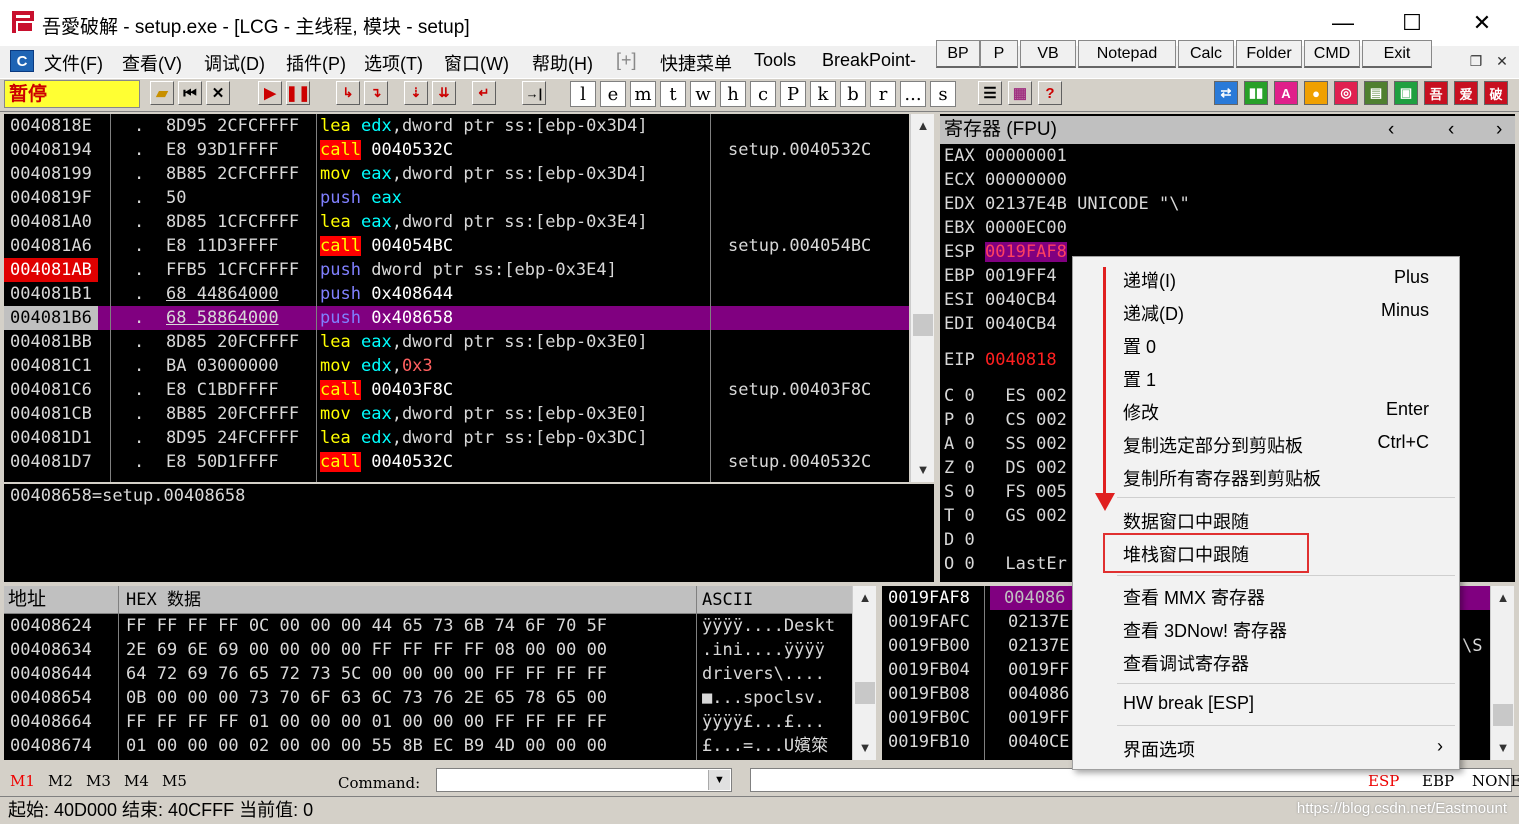 This screenshot has width=1519, height=824. Describe the element at coordinates (1496, 93) in the screenshot. I see `po-icon: 破` at that location.